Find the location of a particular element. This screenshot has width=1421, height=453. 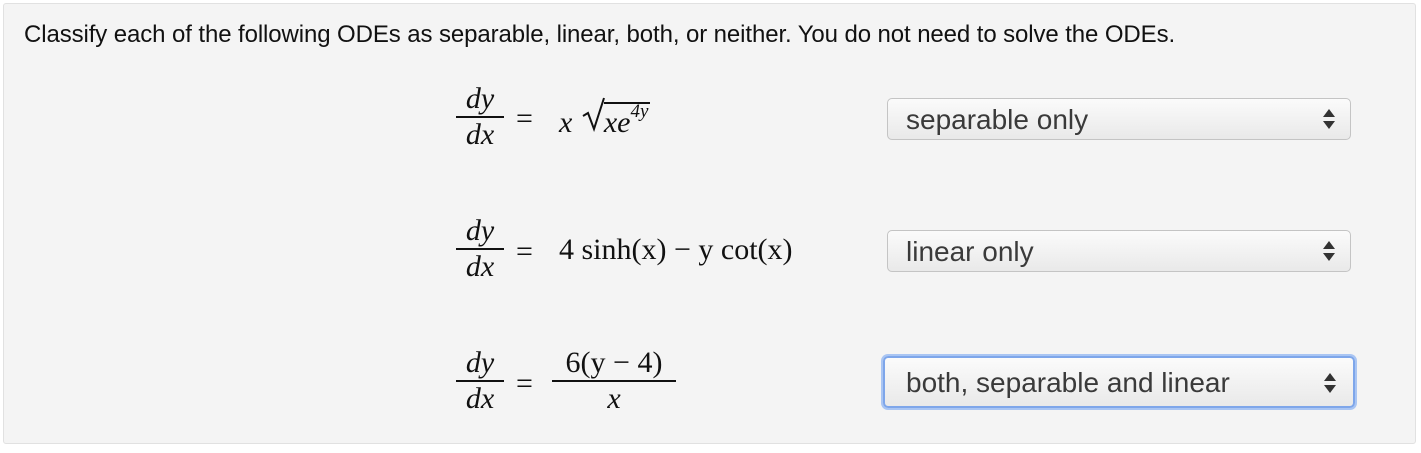

rhs-numerator: 6(y − 4) is located at coordinates (614, 362).